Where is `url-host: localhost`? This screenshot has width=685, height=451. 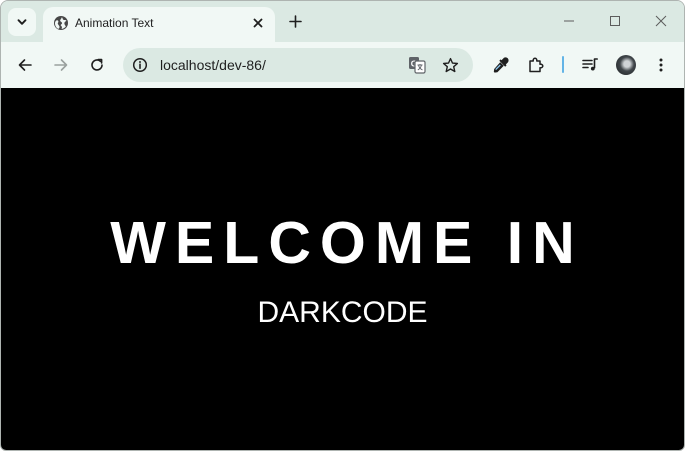
url-host: localhost is located at coordinates (188, 65).